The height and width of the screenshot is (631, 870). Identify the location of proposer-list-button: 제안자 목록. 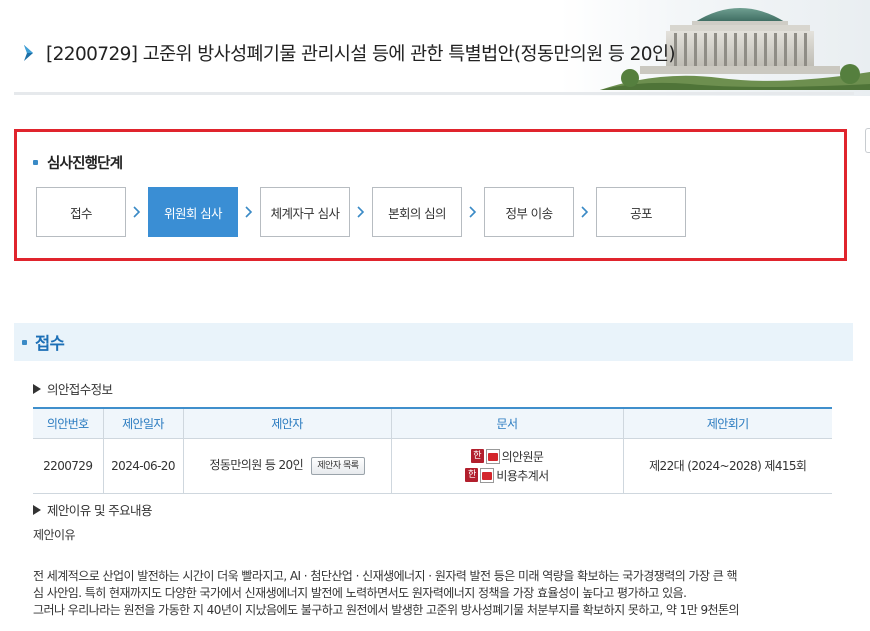
(338, 465).